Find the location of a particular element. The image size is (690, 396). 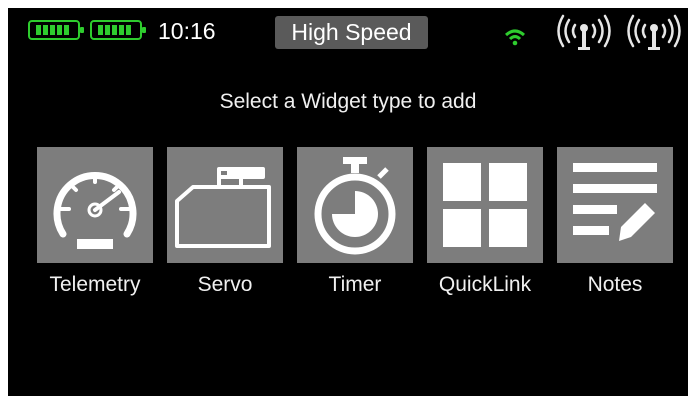

widget-tile-servo is located at coordinates (225, 205).